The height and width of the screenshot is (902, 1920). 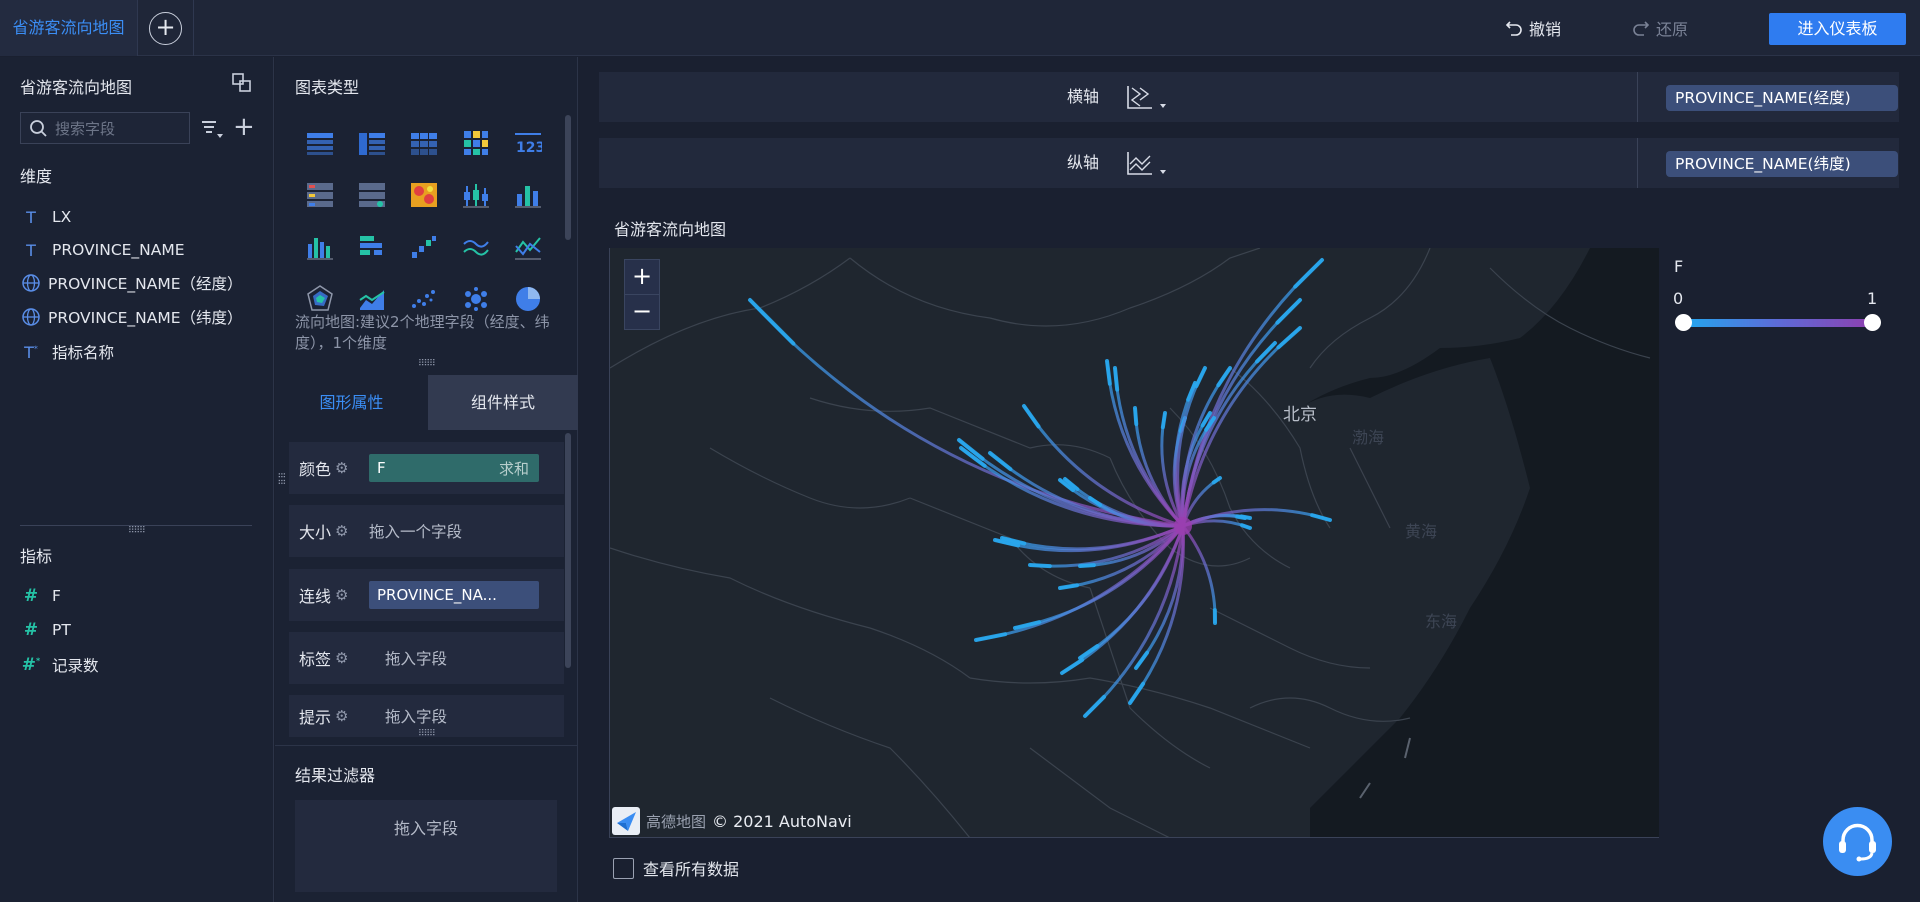 What do you see at coordinates (528, 247) in the screenshot?
I see `area-line-icon` at bounding box center [528, 247].